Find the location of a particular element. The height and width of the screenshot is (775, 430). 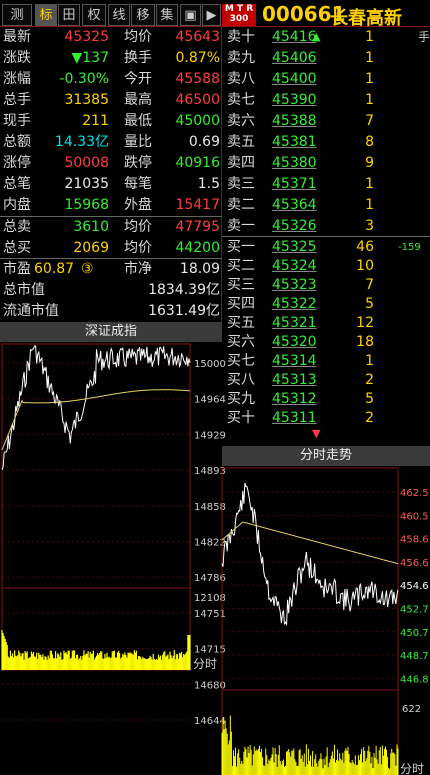

index-axis-label: 14858 is located at coordinates (210, 507).